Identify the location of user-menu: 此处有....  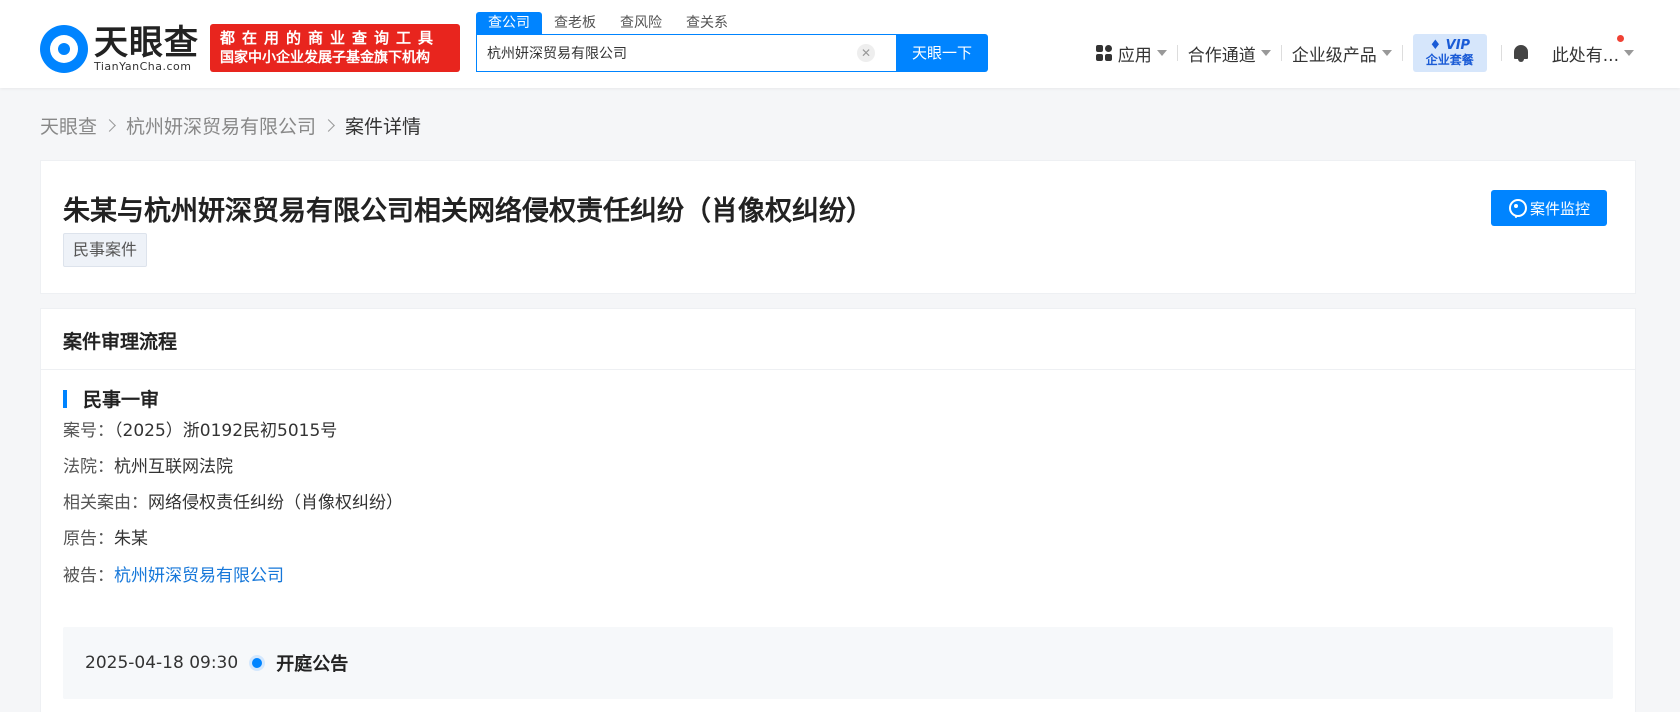
(1588, 50).